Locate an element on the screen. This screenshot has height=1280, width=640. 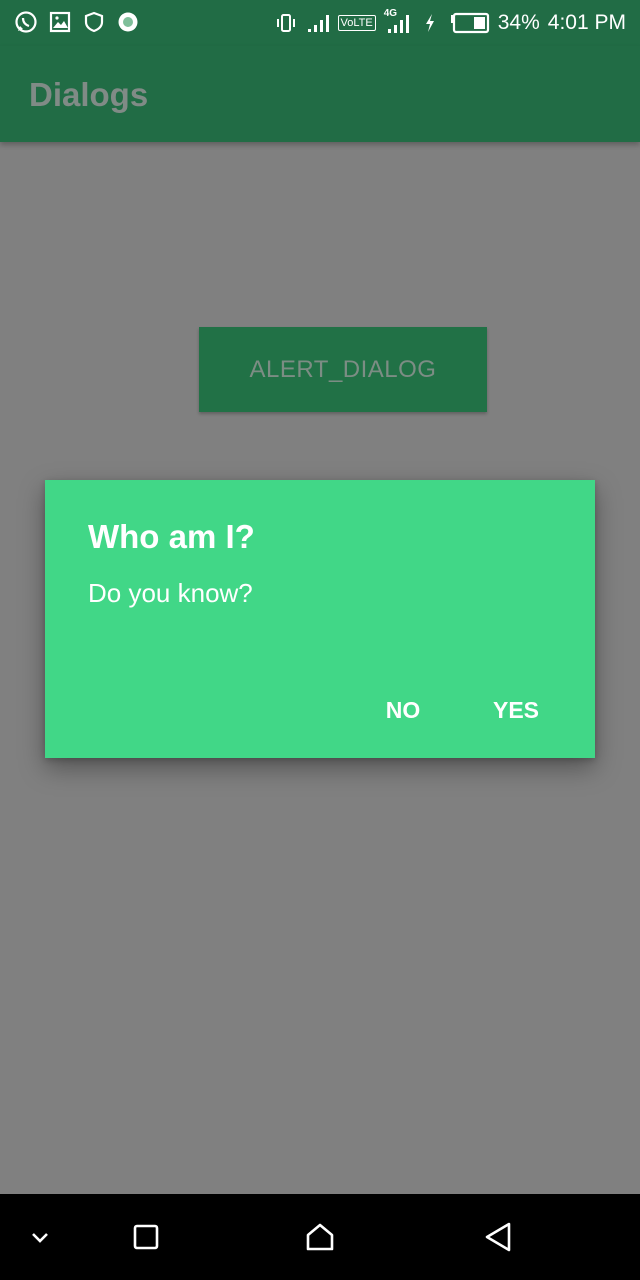
dialog-title: Who am I? is located at coordinates (171, 536).